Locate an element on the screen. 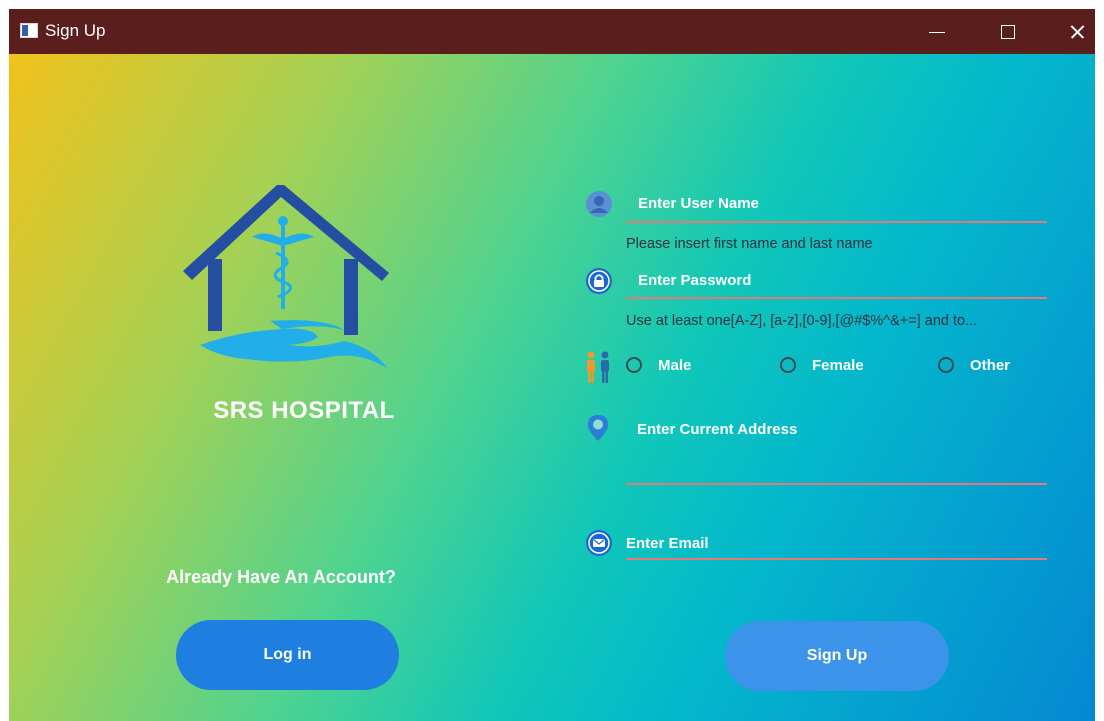 The height and width of the screenshot is (721, 1104). hospital-logo-icon is located at coordinates (286, 277).